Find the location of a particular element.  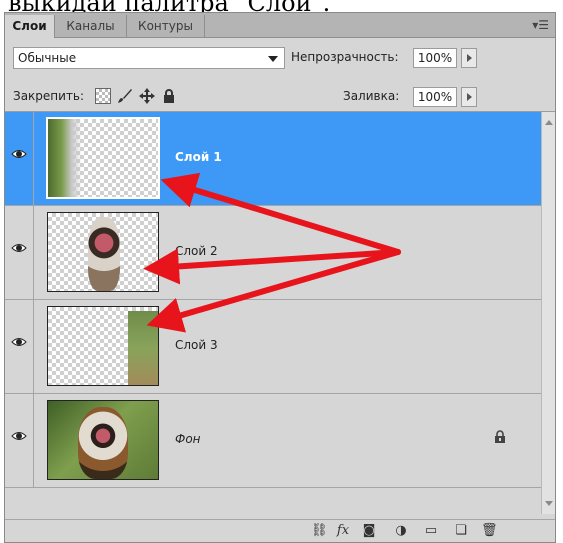

fill-slider-button is located at coordinates (469, 97).